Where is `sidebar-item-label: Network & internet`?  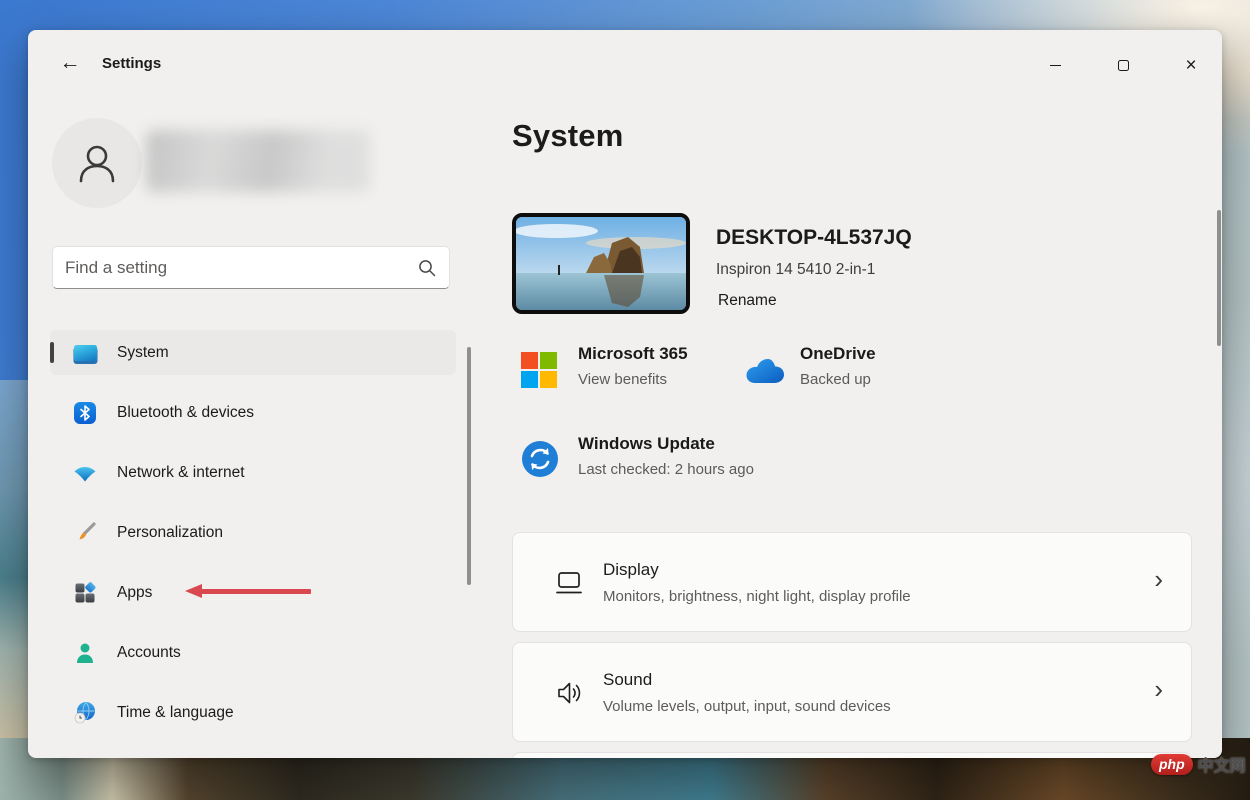 sidebar-item-label: Network & internet is located at coordinates (181, 472).